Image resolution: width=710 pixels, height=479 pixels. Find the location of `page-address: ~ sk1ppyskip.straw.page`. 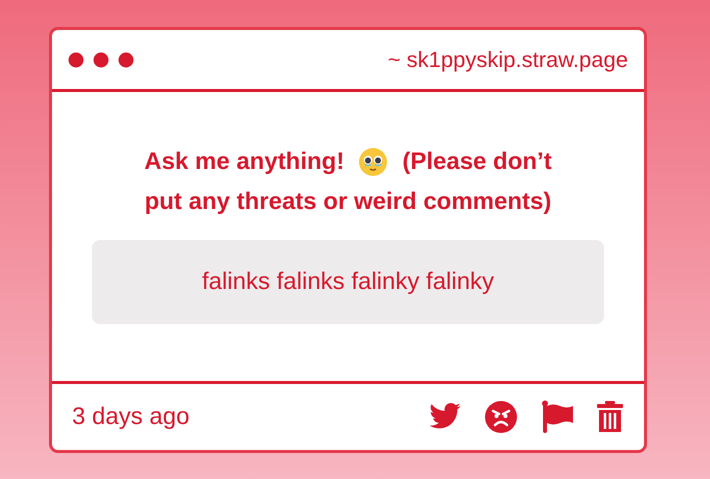

page-address: ~ sk1ppyskip.straw.page is located at coordinates (508, 59).